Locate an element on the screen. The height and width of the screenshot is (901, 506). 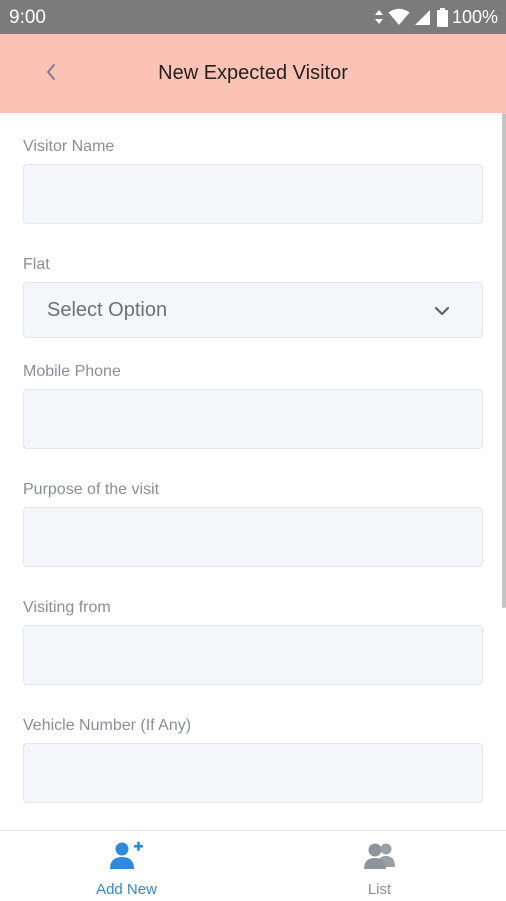
app-bar: New Expected Visitor is located at coordinates (253, 73).